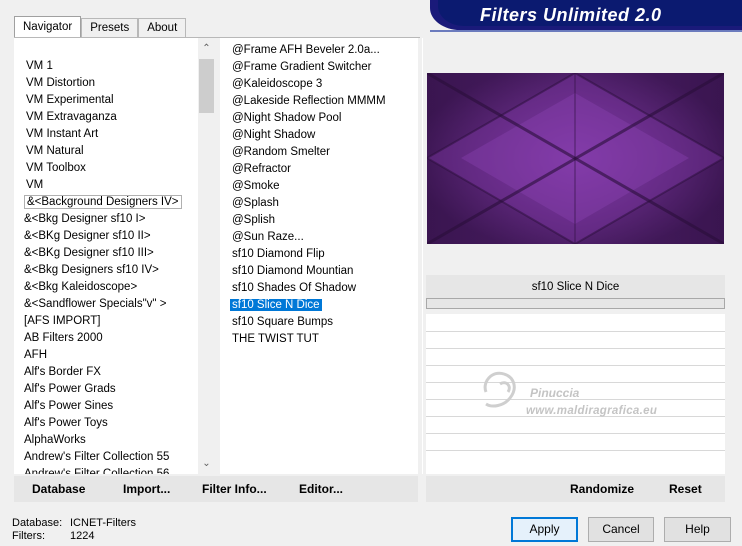 Image resolution: width=742 pixels, height=546 pixels. I want to click on filter-item: @Splish, so click(319, 220).